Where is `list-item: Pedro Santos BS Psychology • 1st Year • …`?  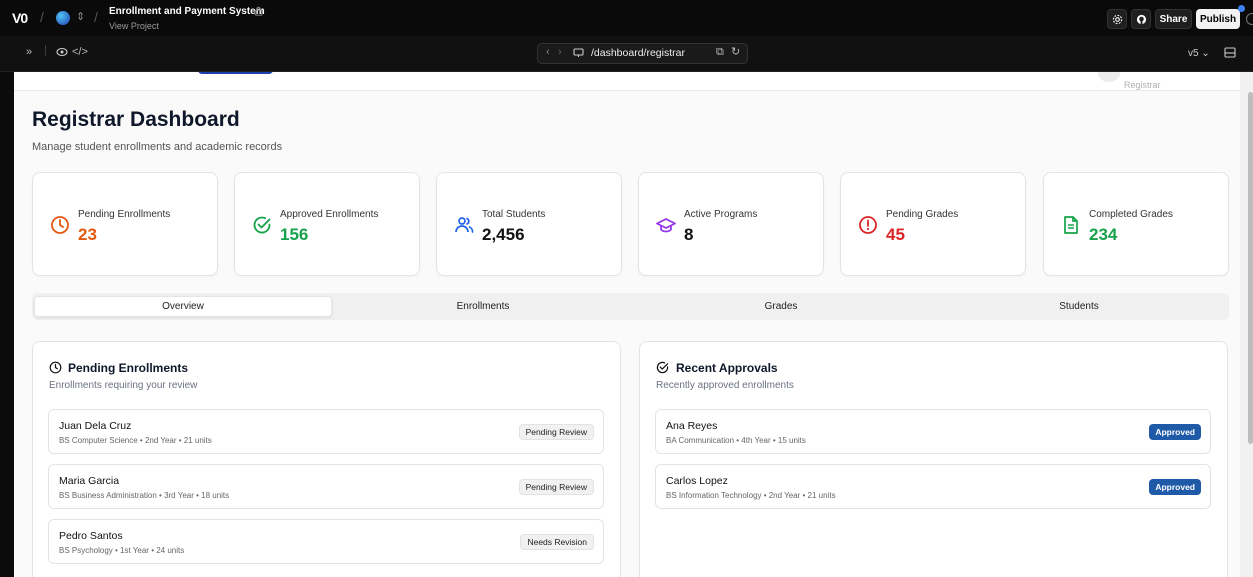 list-item: Pedro Santos BS Psychology • 1st Year • … is located at coordinates (326, 541).